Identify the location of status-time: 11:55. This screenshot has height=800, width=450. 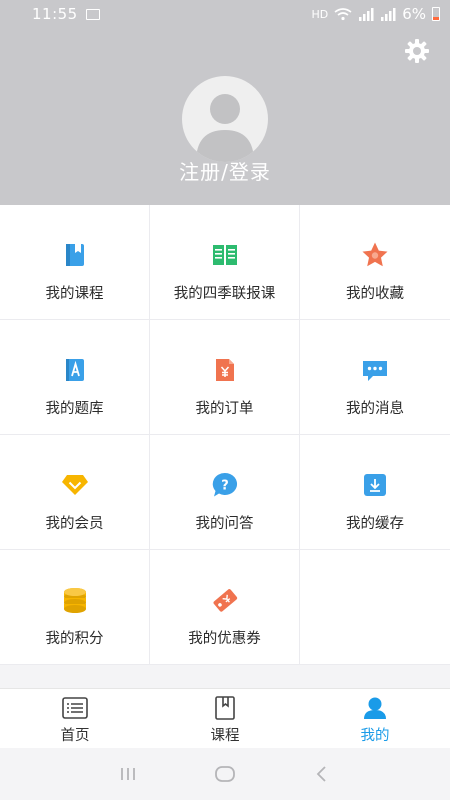
(55, 14).